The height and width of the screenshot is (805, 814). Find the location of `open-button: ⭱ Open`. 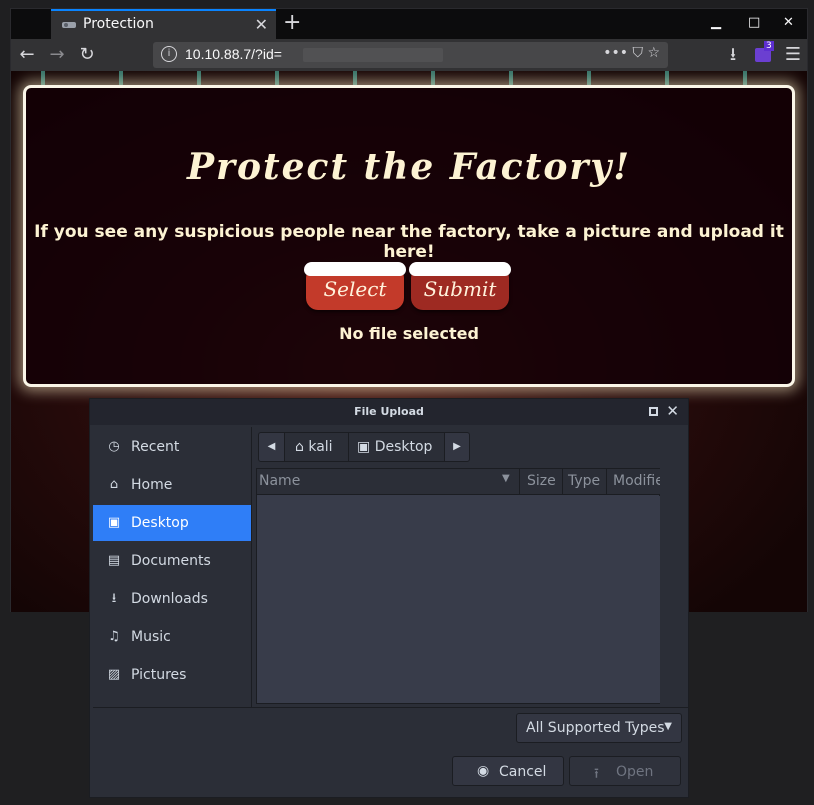

open-button: ⭱ Open is located at coordinates (625, 771).